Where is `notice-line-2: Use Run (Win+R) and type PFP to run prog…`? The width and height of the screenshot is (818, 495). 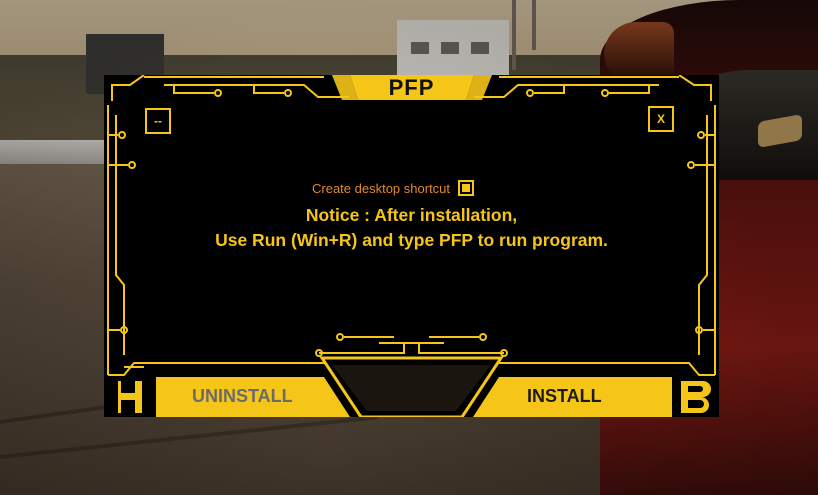 notice-line-2: Use Run (Win+R) and type PFP to run prog… is located at coordinates (411, 240).